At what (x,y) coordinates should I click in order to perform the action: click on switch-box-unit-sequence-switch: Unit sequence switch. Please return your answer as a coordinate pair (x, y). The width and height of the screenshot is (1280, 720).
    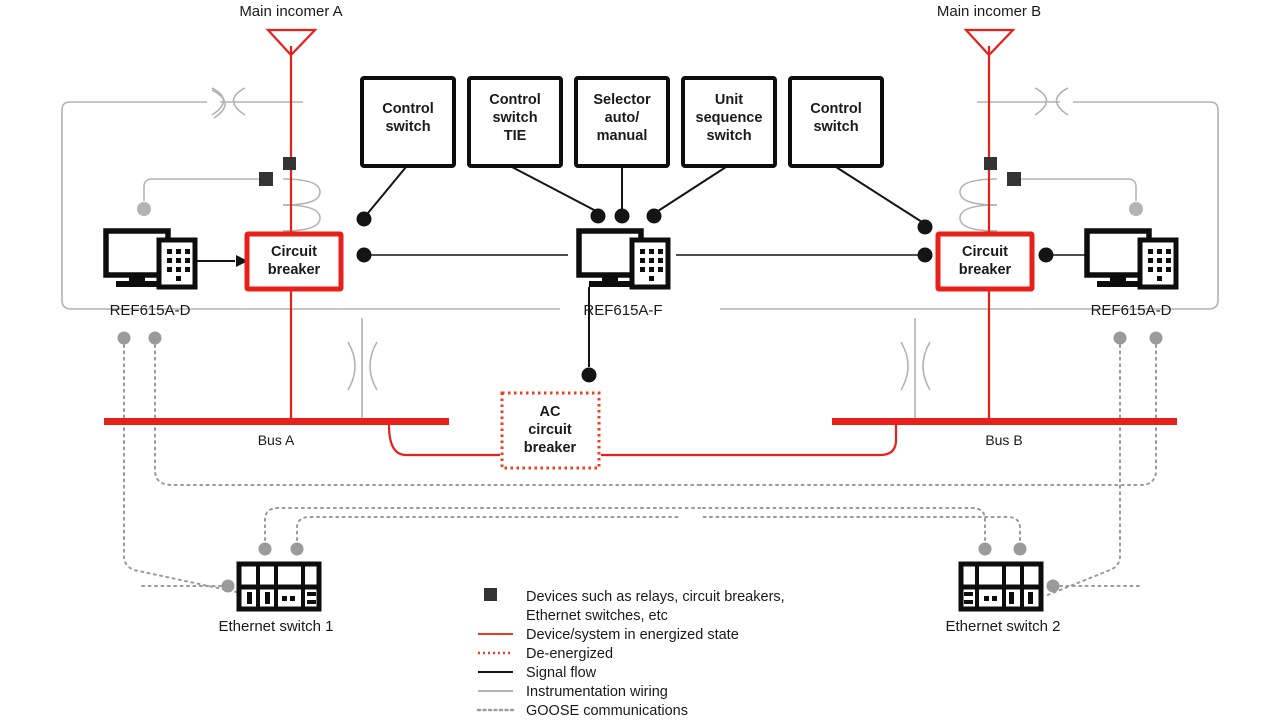
    Looking at the image, I should click on (729, 122).